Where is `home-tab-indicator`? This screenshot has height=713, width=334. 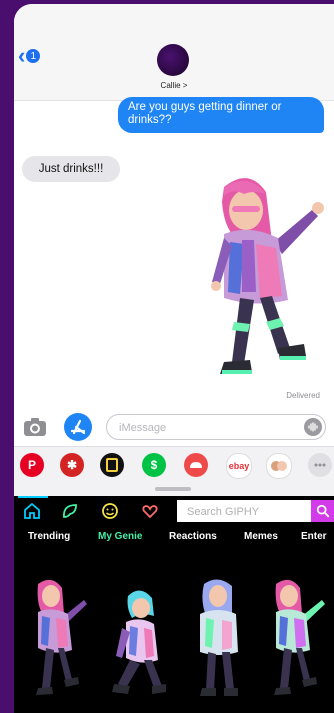 home-tab-indicator is located at coordinates (33, 497).